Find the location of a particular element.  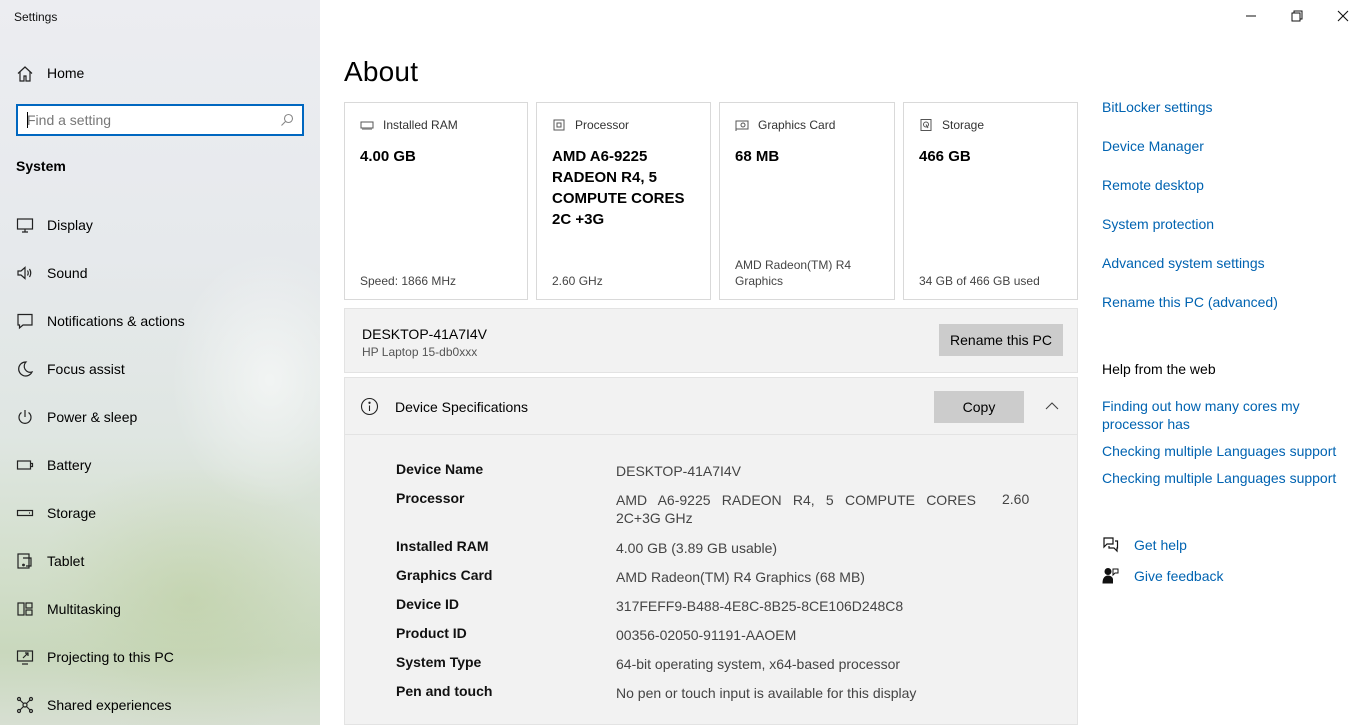

shared-experiences-icon is located at coordinates (25, 705).